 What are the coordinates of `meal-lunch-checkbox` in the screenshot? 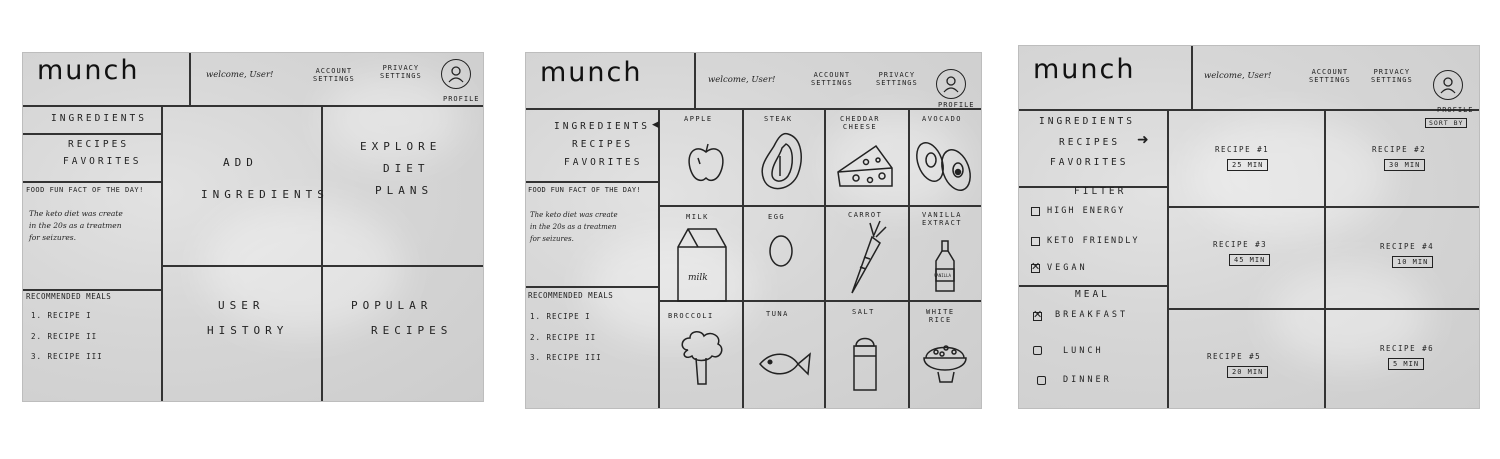 It's located at (1037, 350).